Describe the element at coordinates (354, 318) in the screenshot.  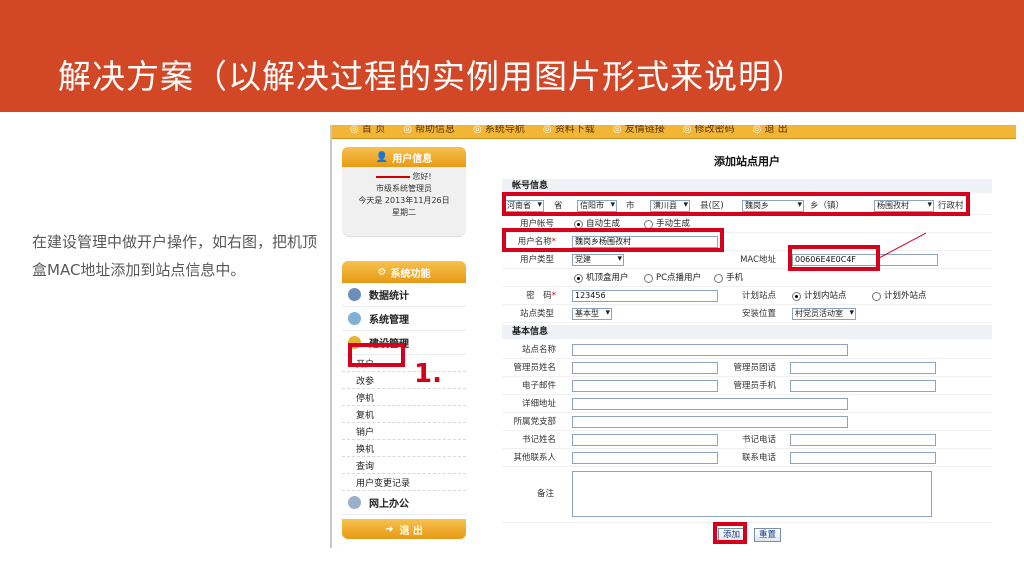
I see `settings-icon` at that location.